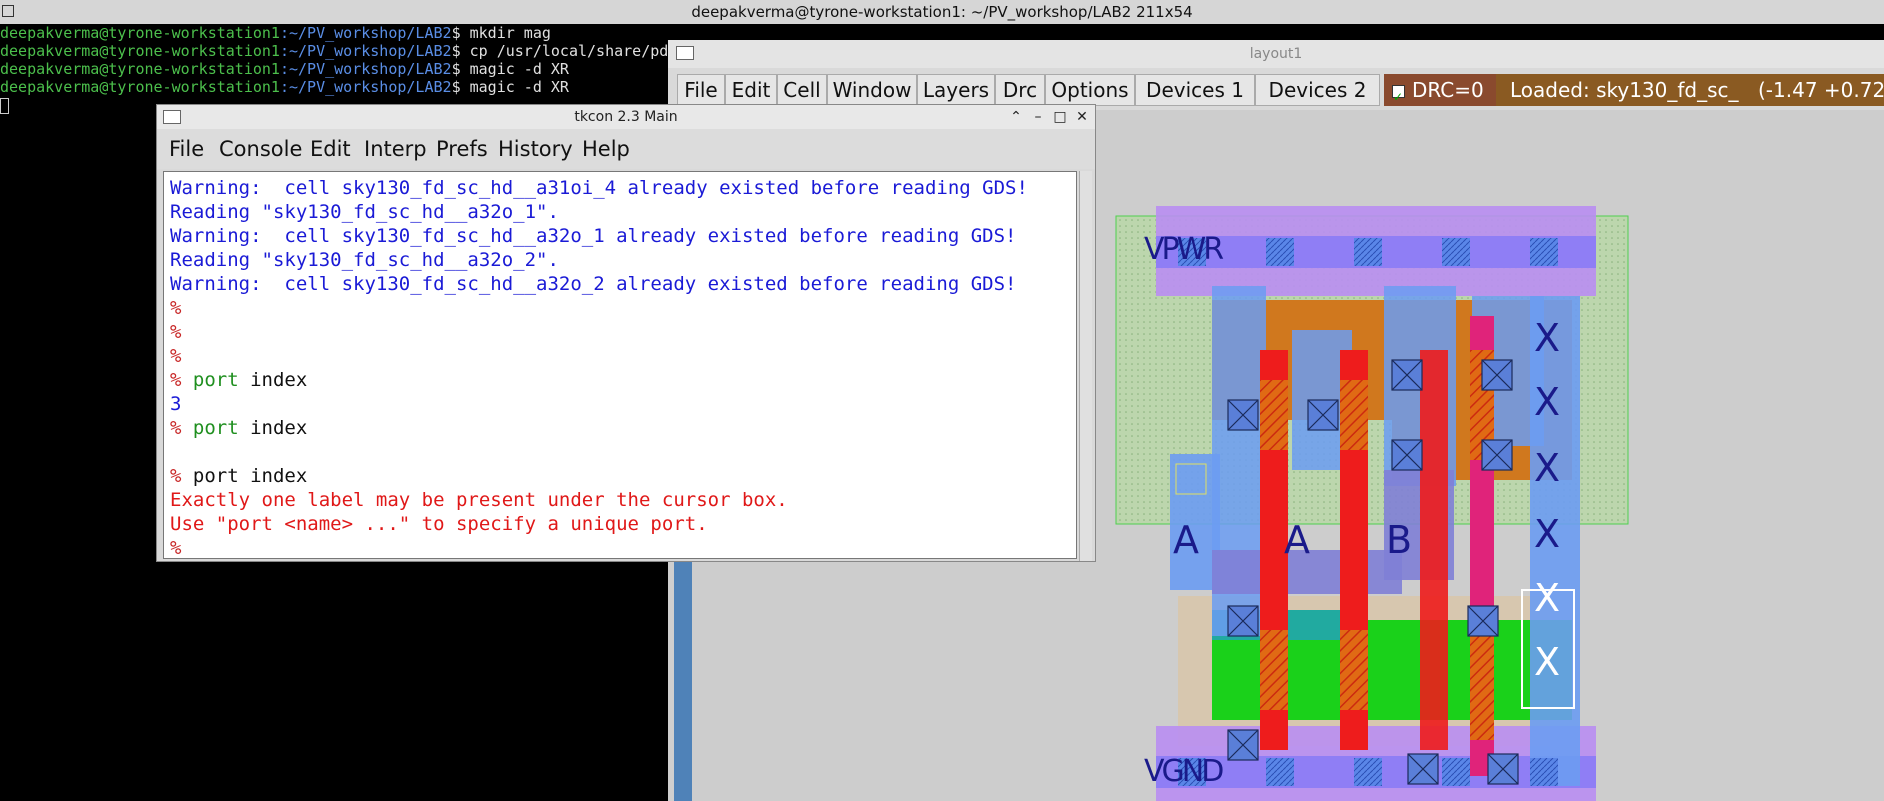 Image resolution: width=1884 pixels, height=801 pixels. I want to click on maximize-icon: □, so click(1060, 117).